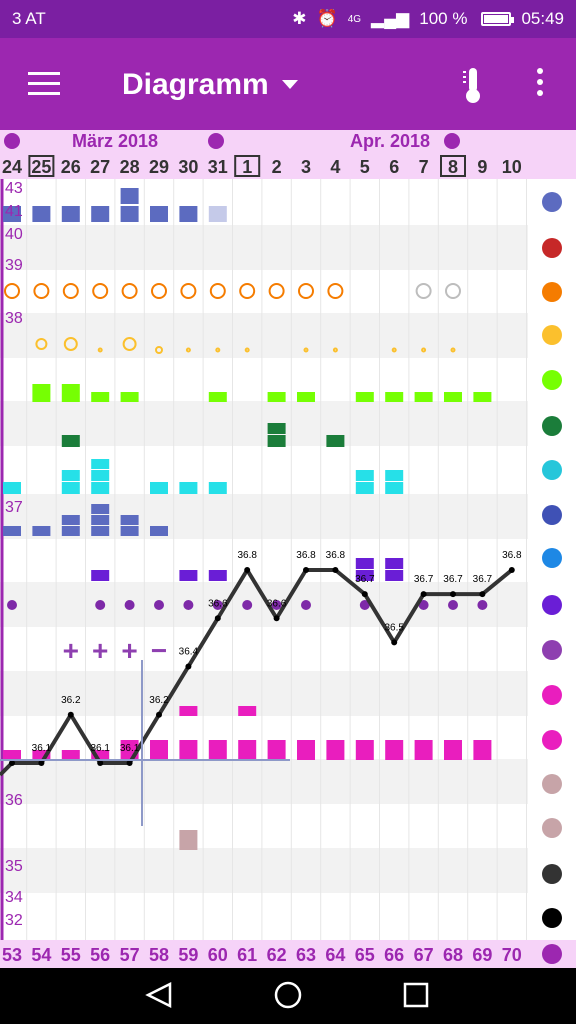  I want to click on home-icon, so click(288, 995).